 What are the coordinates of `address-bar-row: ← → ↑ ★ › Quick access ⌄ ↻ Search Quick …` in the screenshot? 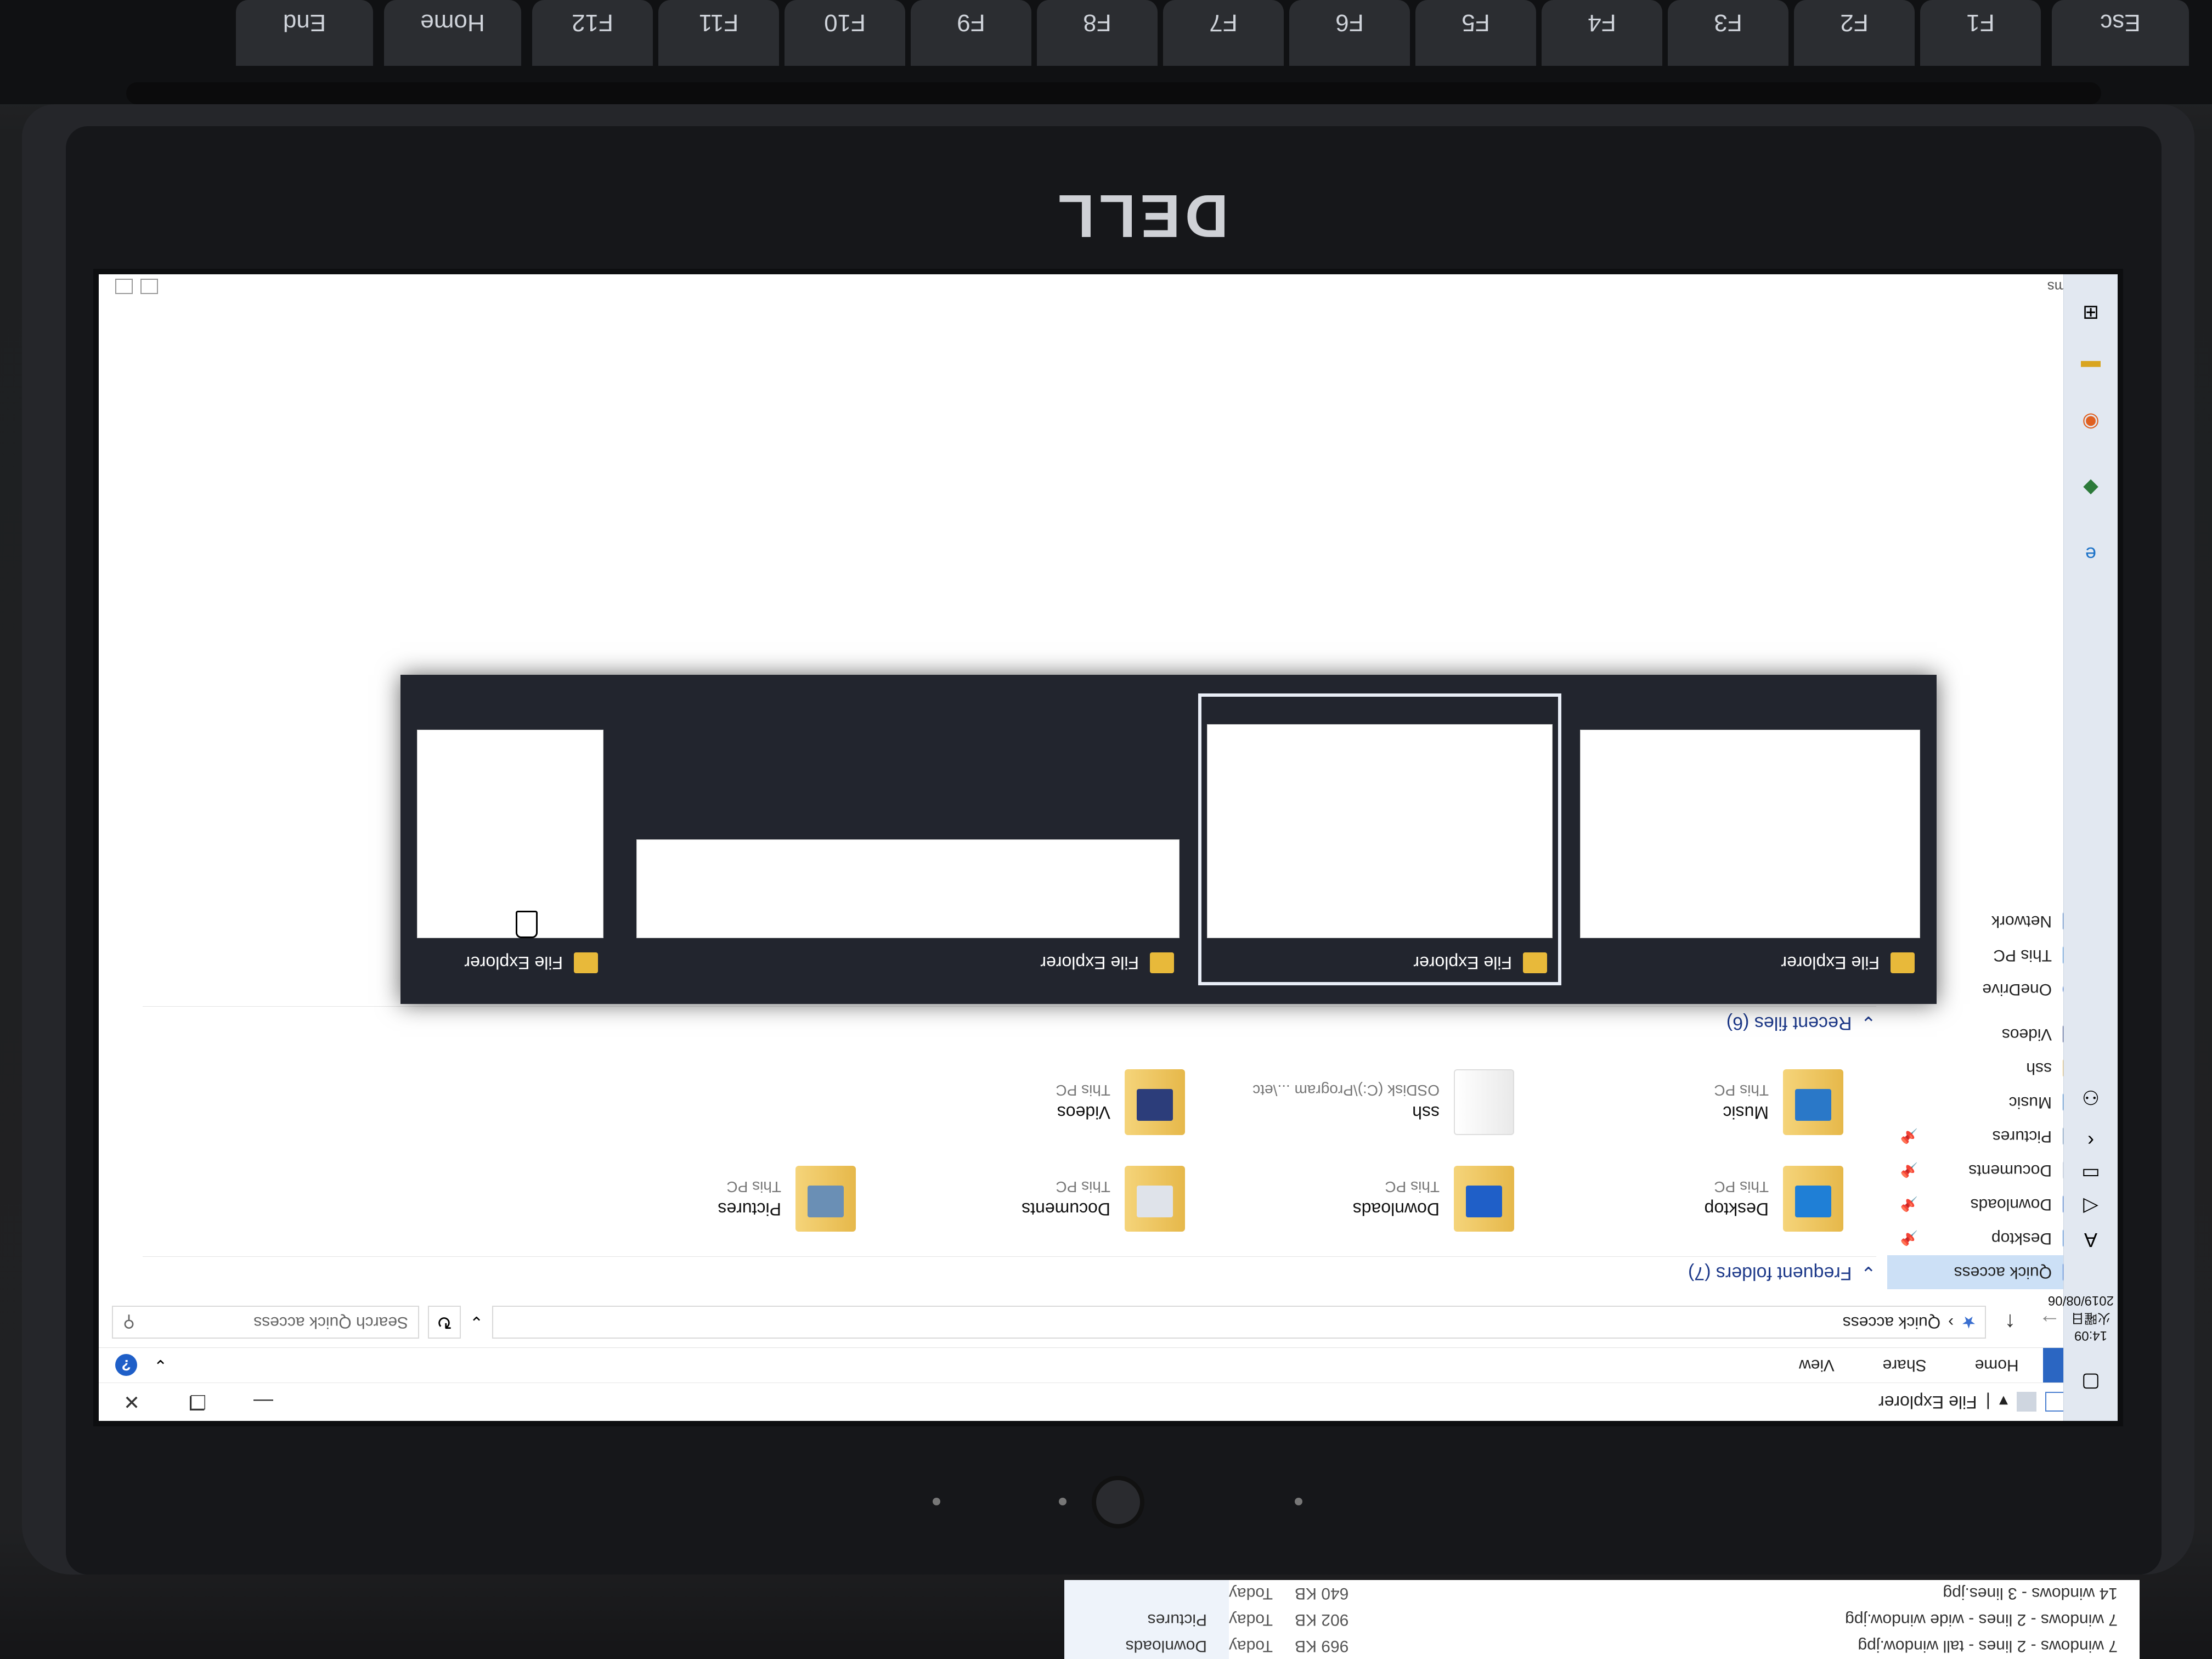 It's located at (1108, 1322).